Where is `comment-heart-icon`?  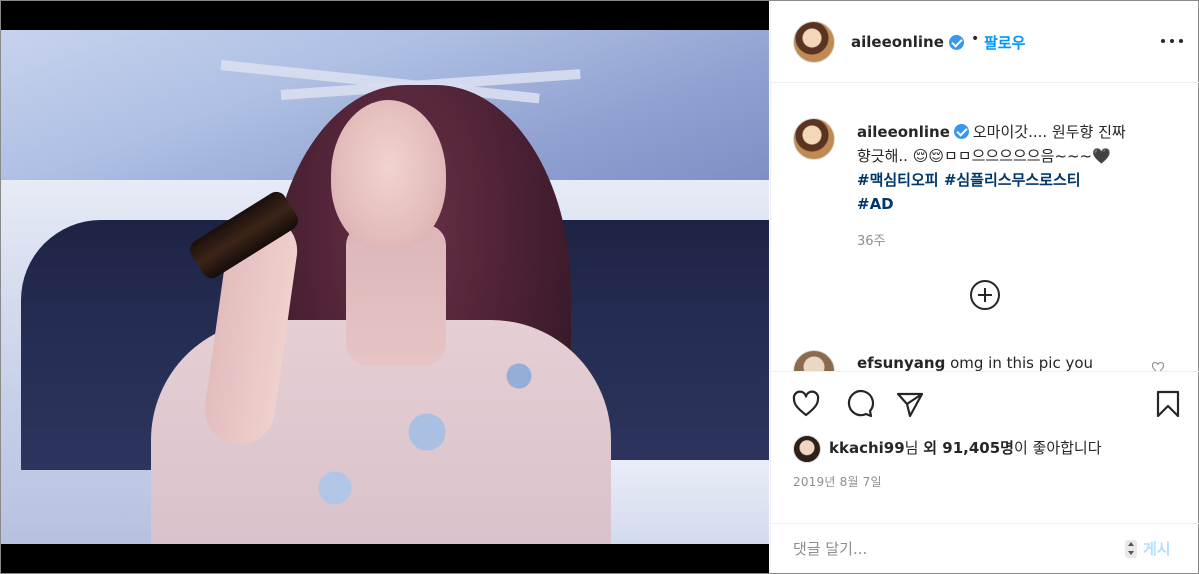 comment-heart-icon is located at coordinates (1158, 367).